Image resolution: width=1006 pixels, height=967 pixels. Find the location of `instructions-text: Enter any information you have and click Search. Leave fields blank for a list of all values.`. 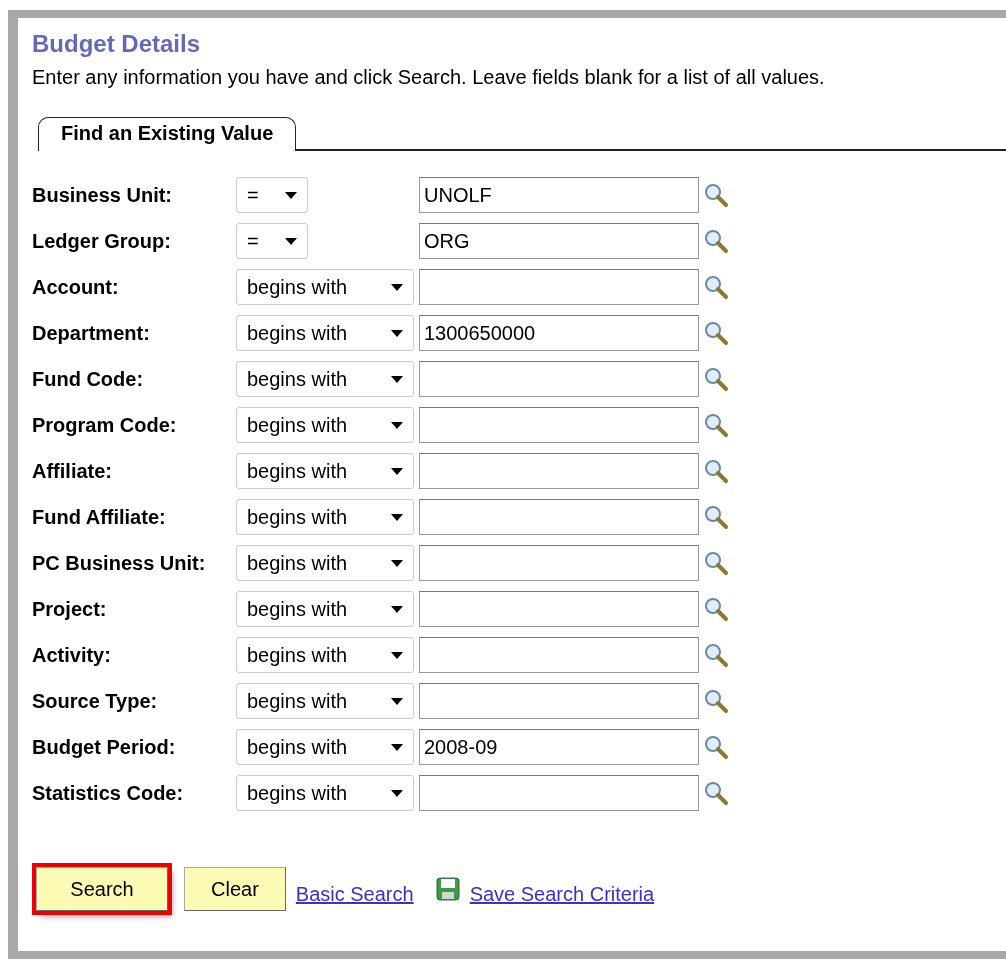

instructions-text: Enter any information you have and click Search. Leave fields blank for a list of all values. is located at coordinates (429, 77).